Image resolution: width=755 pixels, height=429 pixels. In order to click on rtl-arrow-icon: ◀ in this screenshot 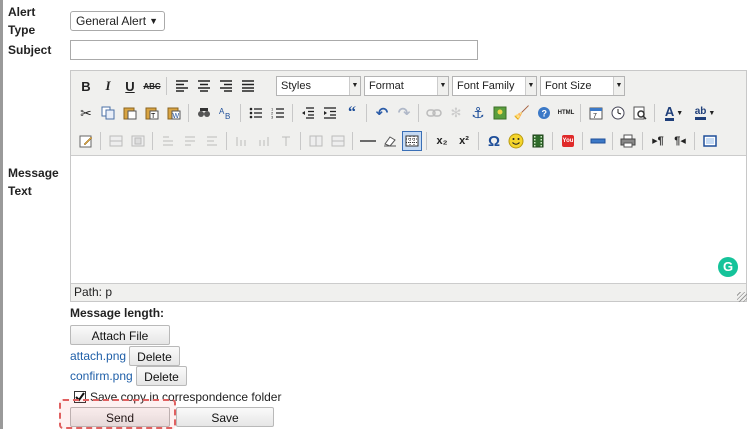, I will do `click(683, 141)`.